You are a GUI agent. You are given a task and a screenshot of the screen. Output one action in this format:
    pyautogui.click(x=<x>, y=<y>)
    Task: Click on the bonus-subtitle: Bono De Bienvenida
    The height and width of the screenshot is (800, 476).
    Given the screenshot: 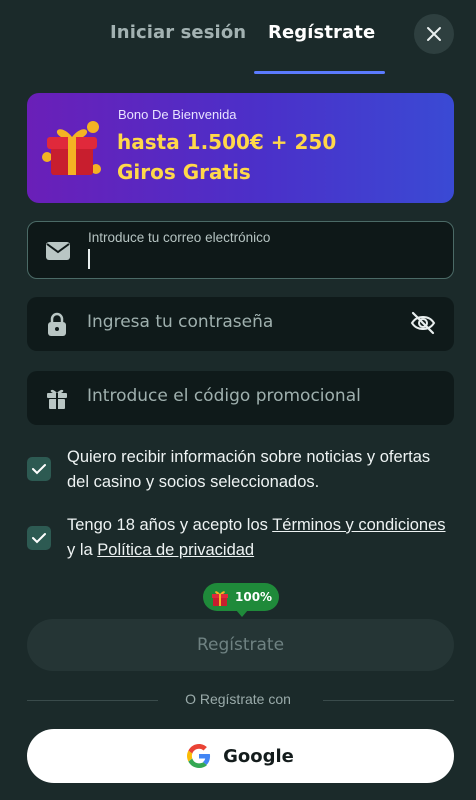 What is the action you would take?
    pyautogui.click(x=177, y=114)
    